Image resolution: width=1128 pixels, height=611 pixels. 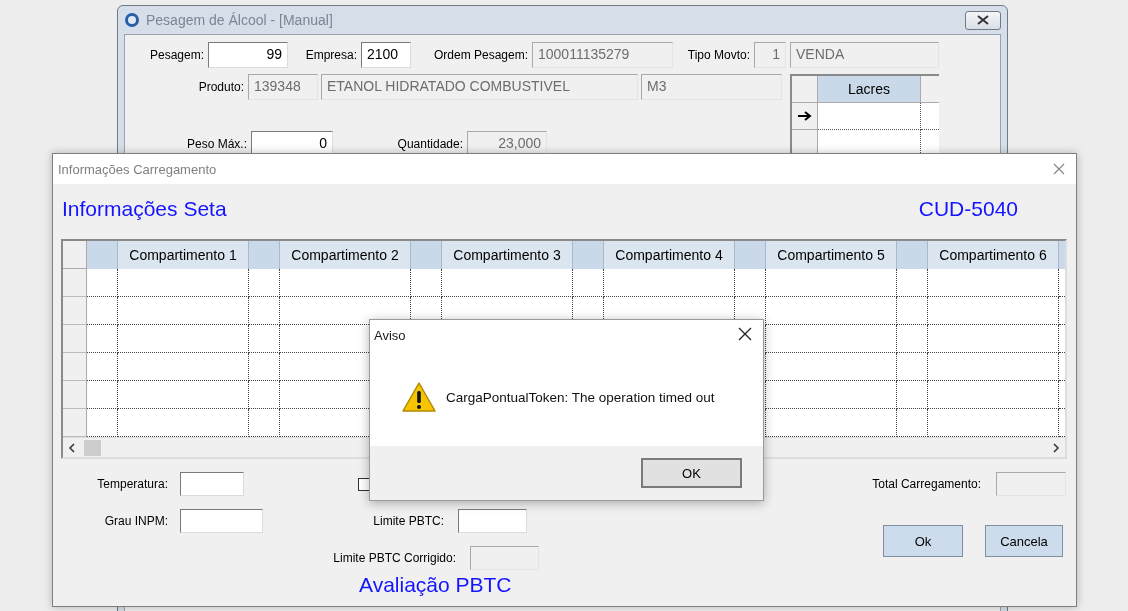 I want to click on warning-icon, so click(x=419, y=397).